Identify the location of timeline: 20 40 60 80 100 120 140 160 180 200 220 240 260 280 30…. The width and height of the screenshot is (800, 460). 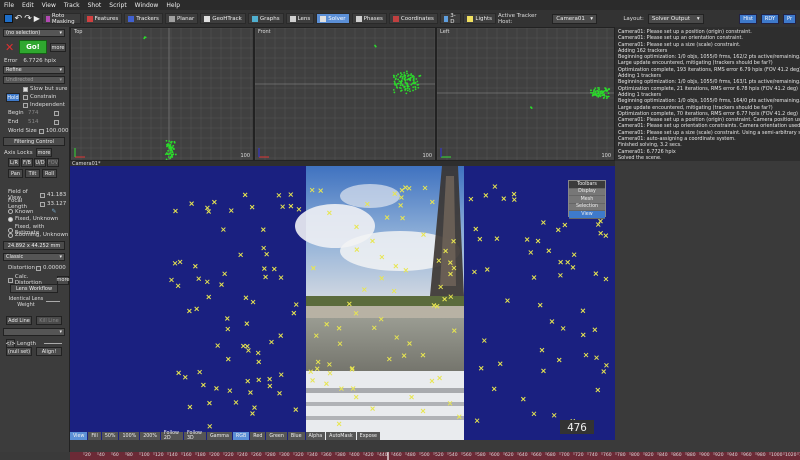
(435, 456).